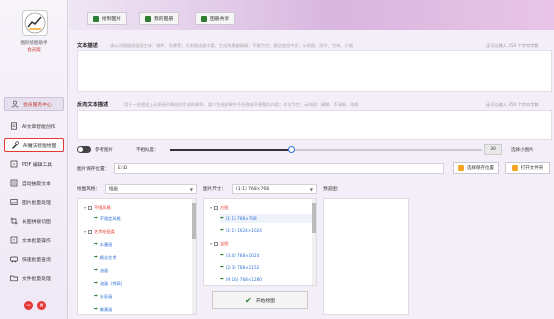 The width and height of the screenshot is (554, 319). Describe the element at coordinates (512, 104) in the screenshot. I see `neg-desc-counter: 还可以输入 250 个字符字数` at that location.